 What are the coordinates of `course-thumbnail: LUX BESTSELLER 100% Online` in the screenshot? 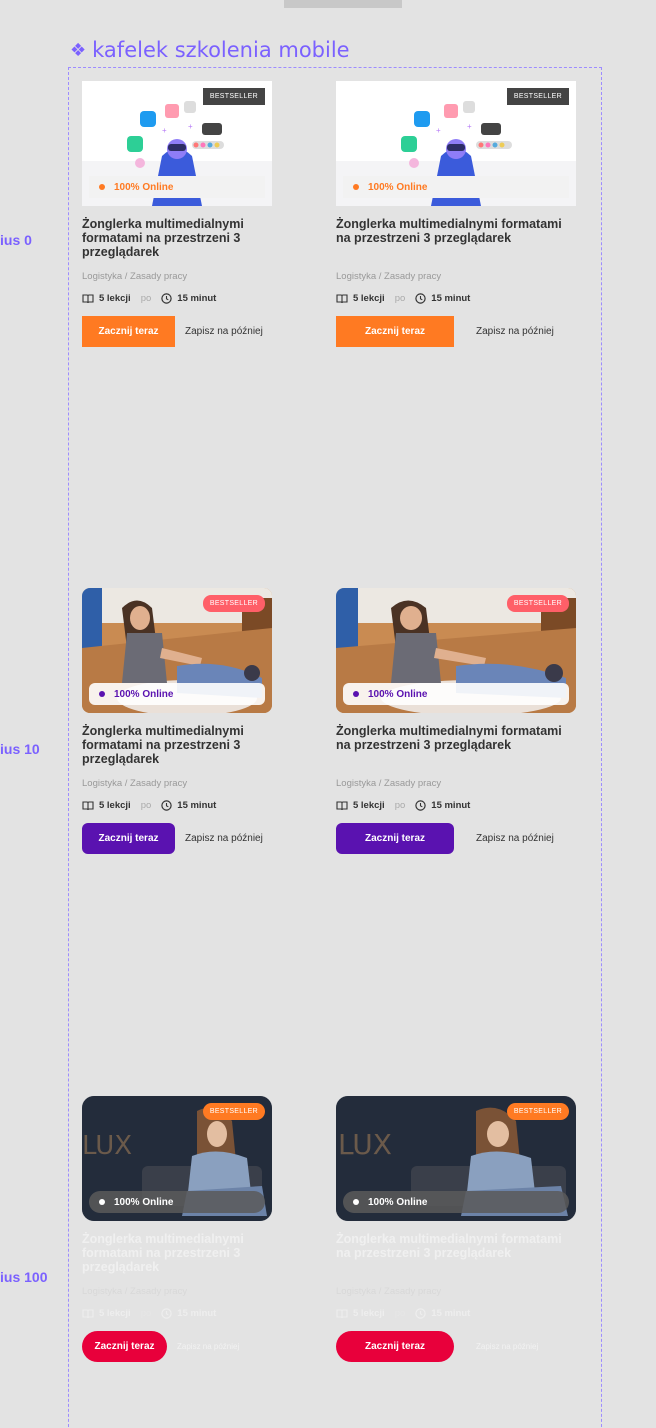 It's located at (177, 1158).